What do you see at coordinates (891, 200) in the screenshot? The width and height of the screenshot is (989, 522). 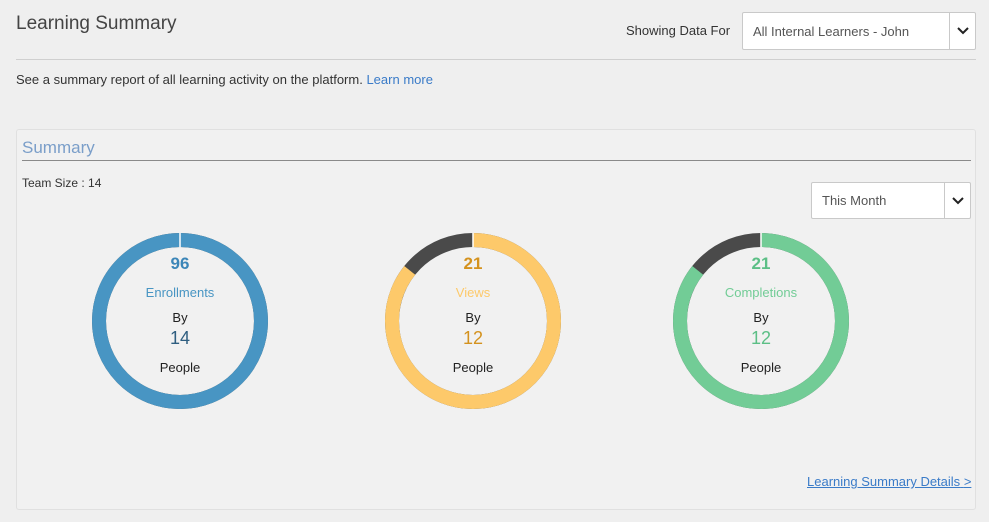 I see `period-select: This Month` at bounding box center [891, 200].